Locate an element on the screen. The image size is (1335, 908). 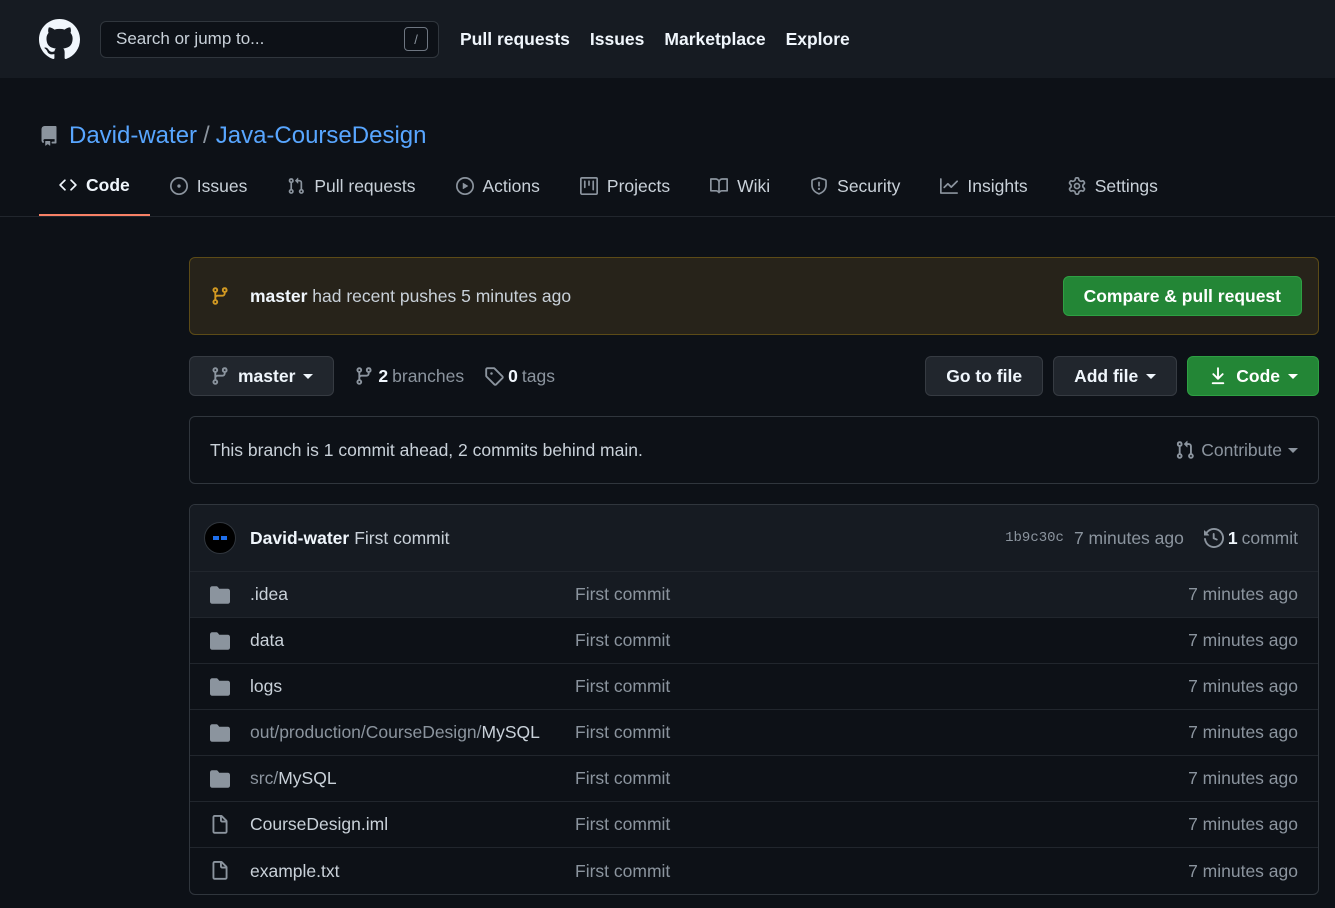
file-name: data is located at coordinates (412, 640).